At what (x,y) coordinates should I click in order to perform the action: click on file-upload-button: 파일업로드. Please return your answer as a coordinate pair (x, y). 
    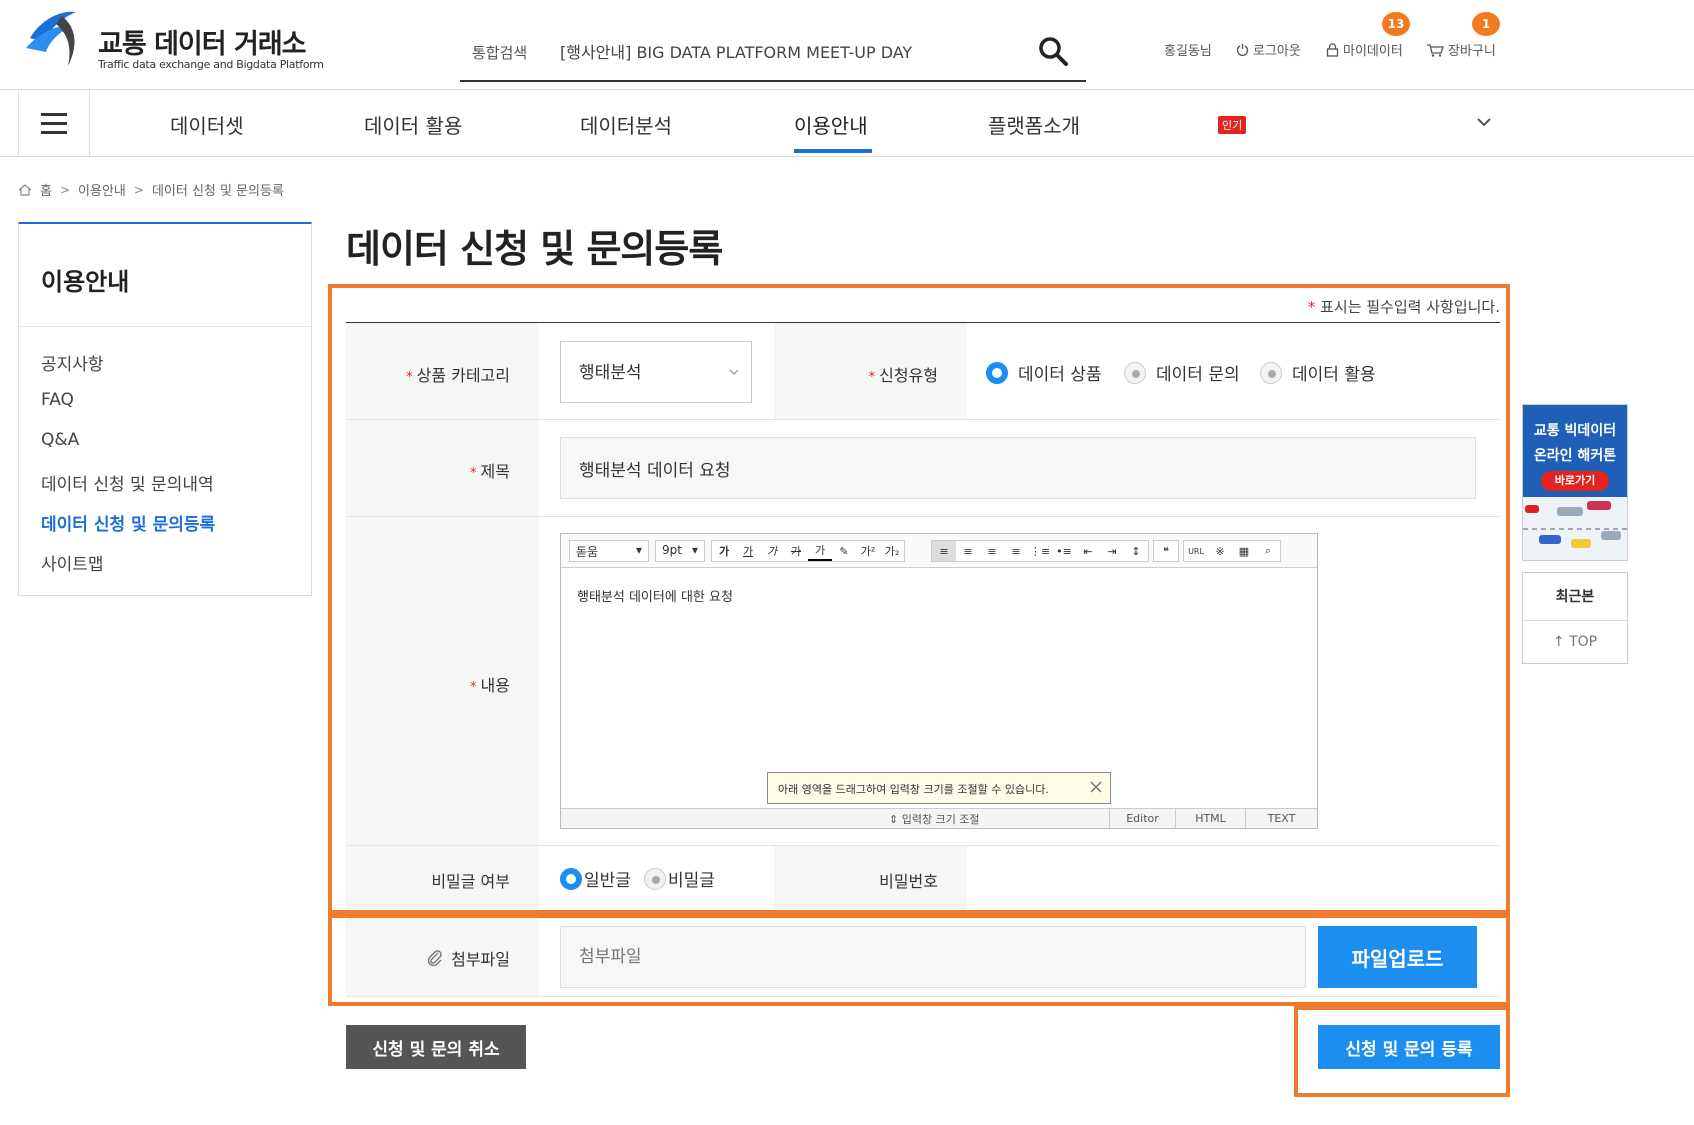
    Looking at the image, I should click on (1397, 957).